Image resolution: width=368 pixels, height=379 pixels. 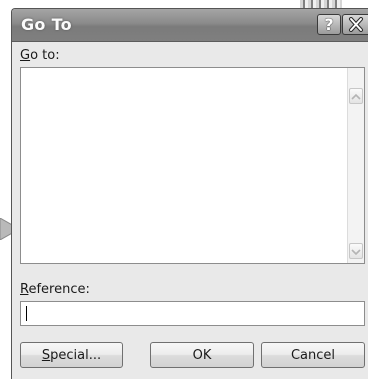 What do you see at coordinates (192, 313) in the screenshot?
I see `reference-input` at bounding box center [192, 313].